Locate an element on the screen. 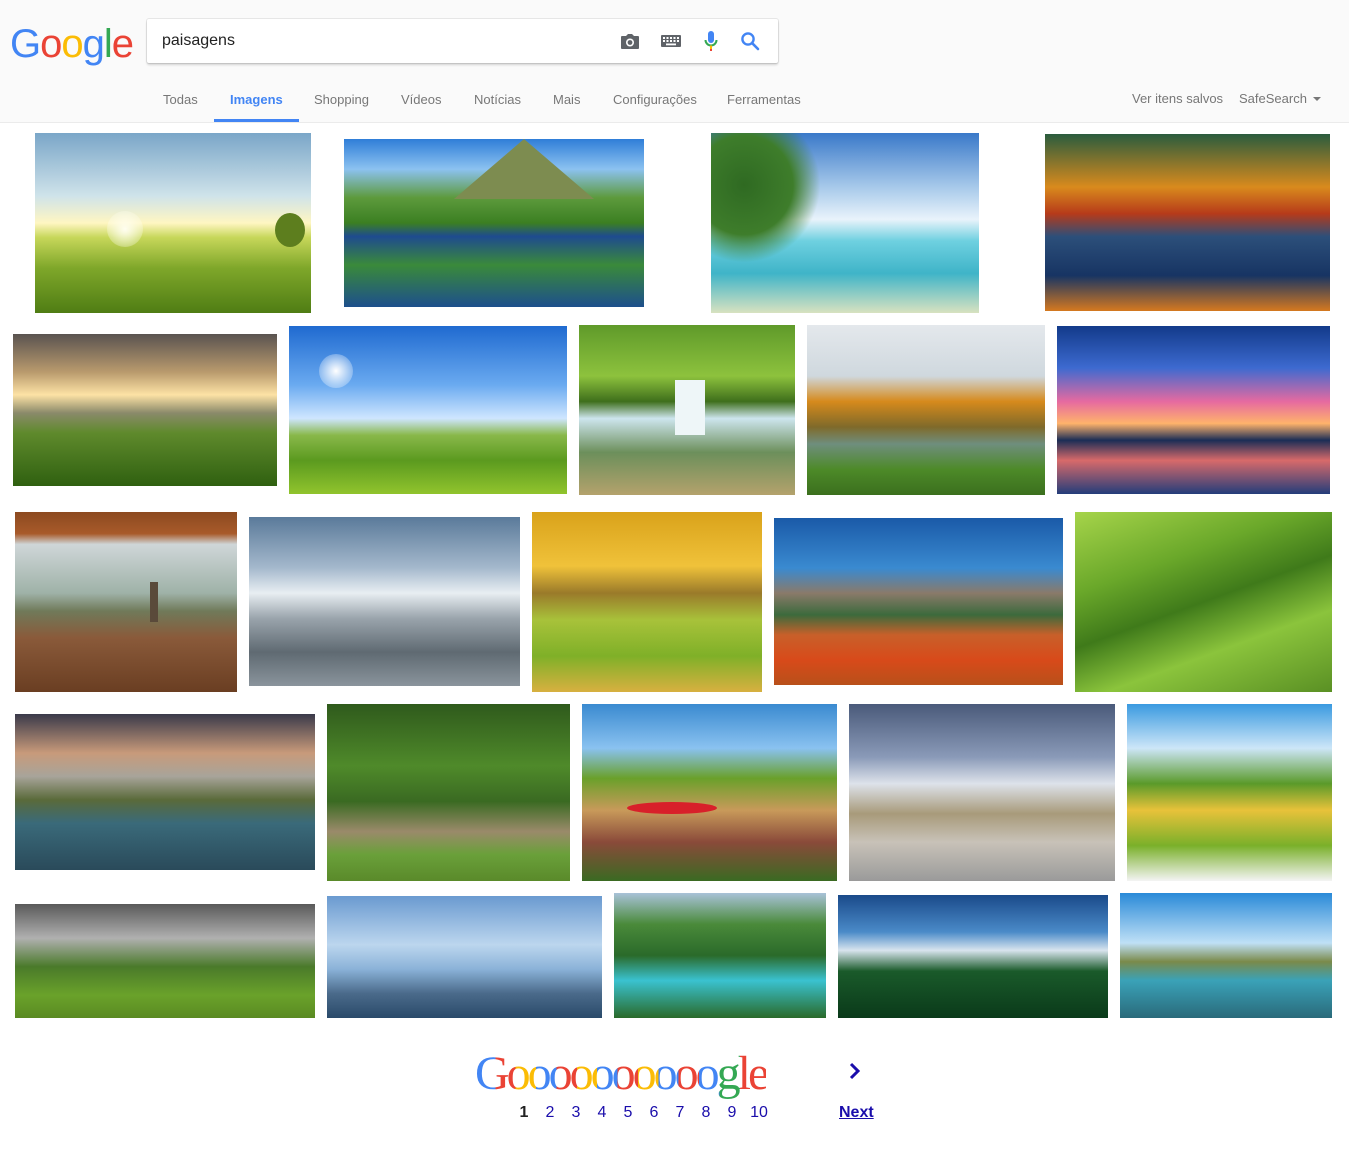 This screenshot has height=1172, width=1349. dropdown-arrow-icon is located at coordinates (1316, 98).